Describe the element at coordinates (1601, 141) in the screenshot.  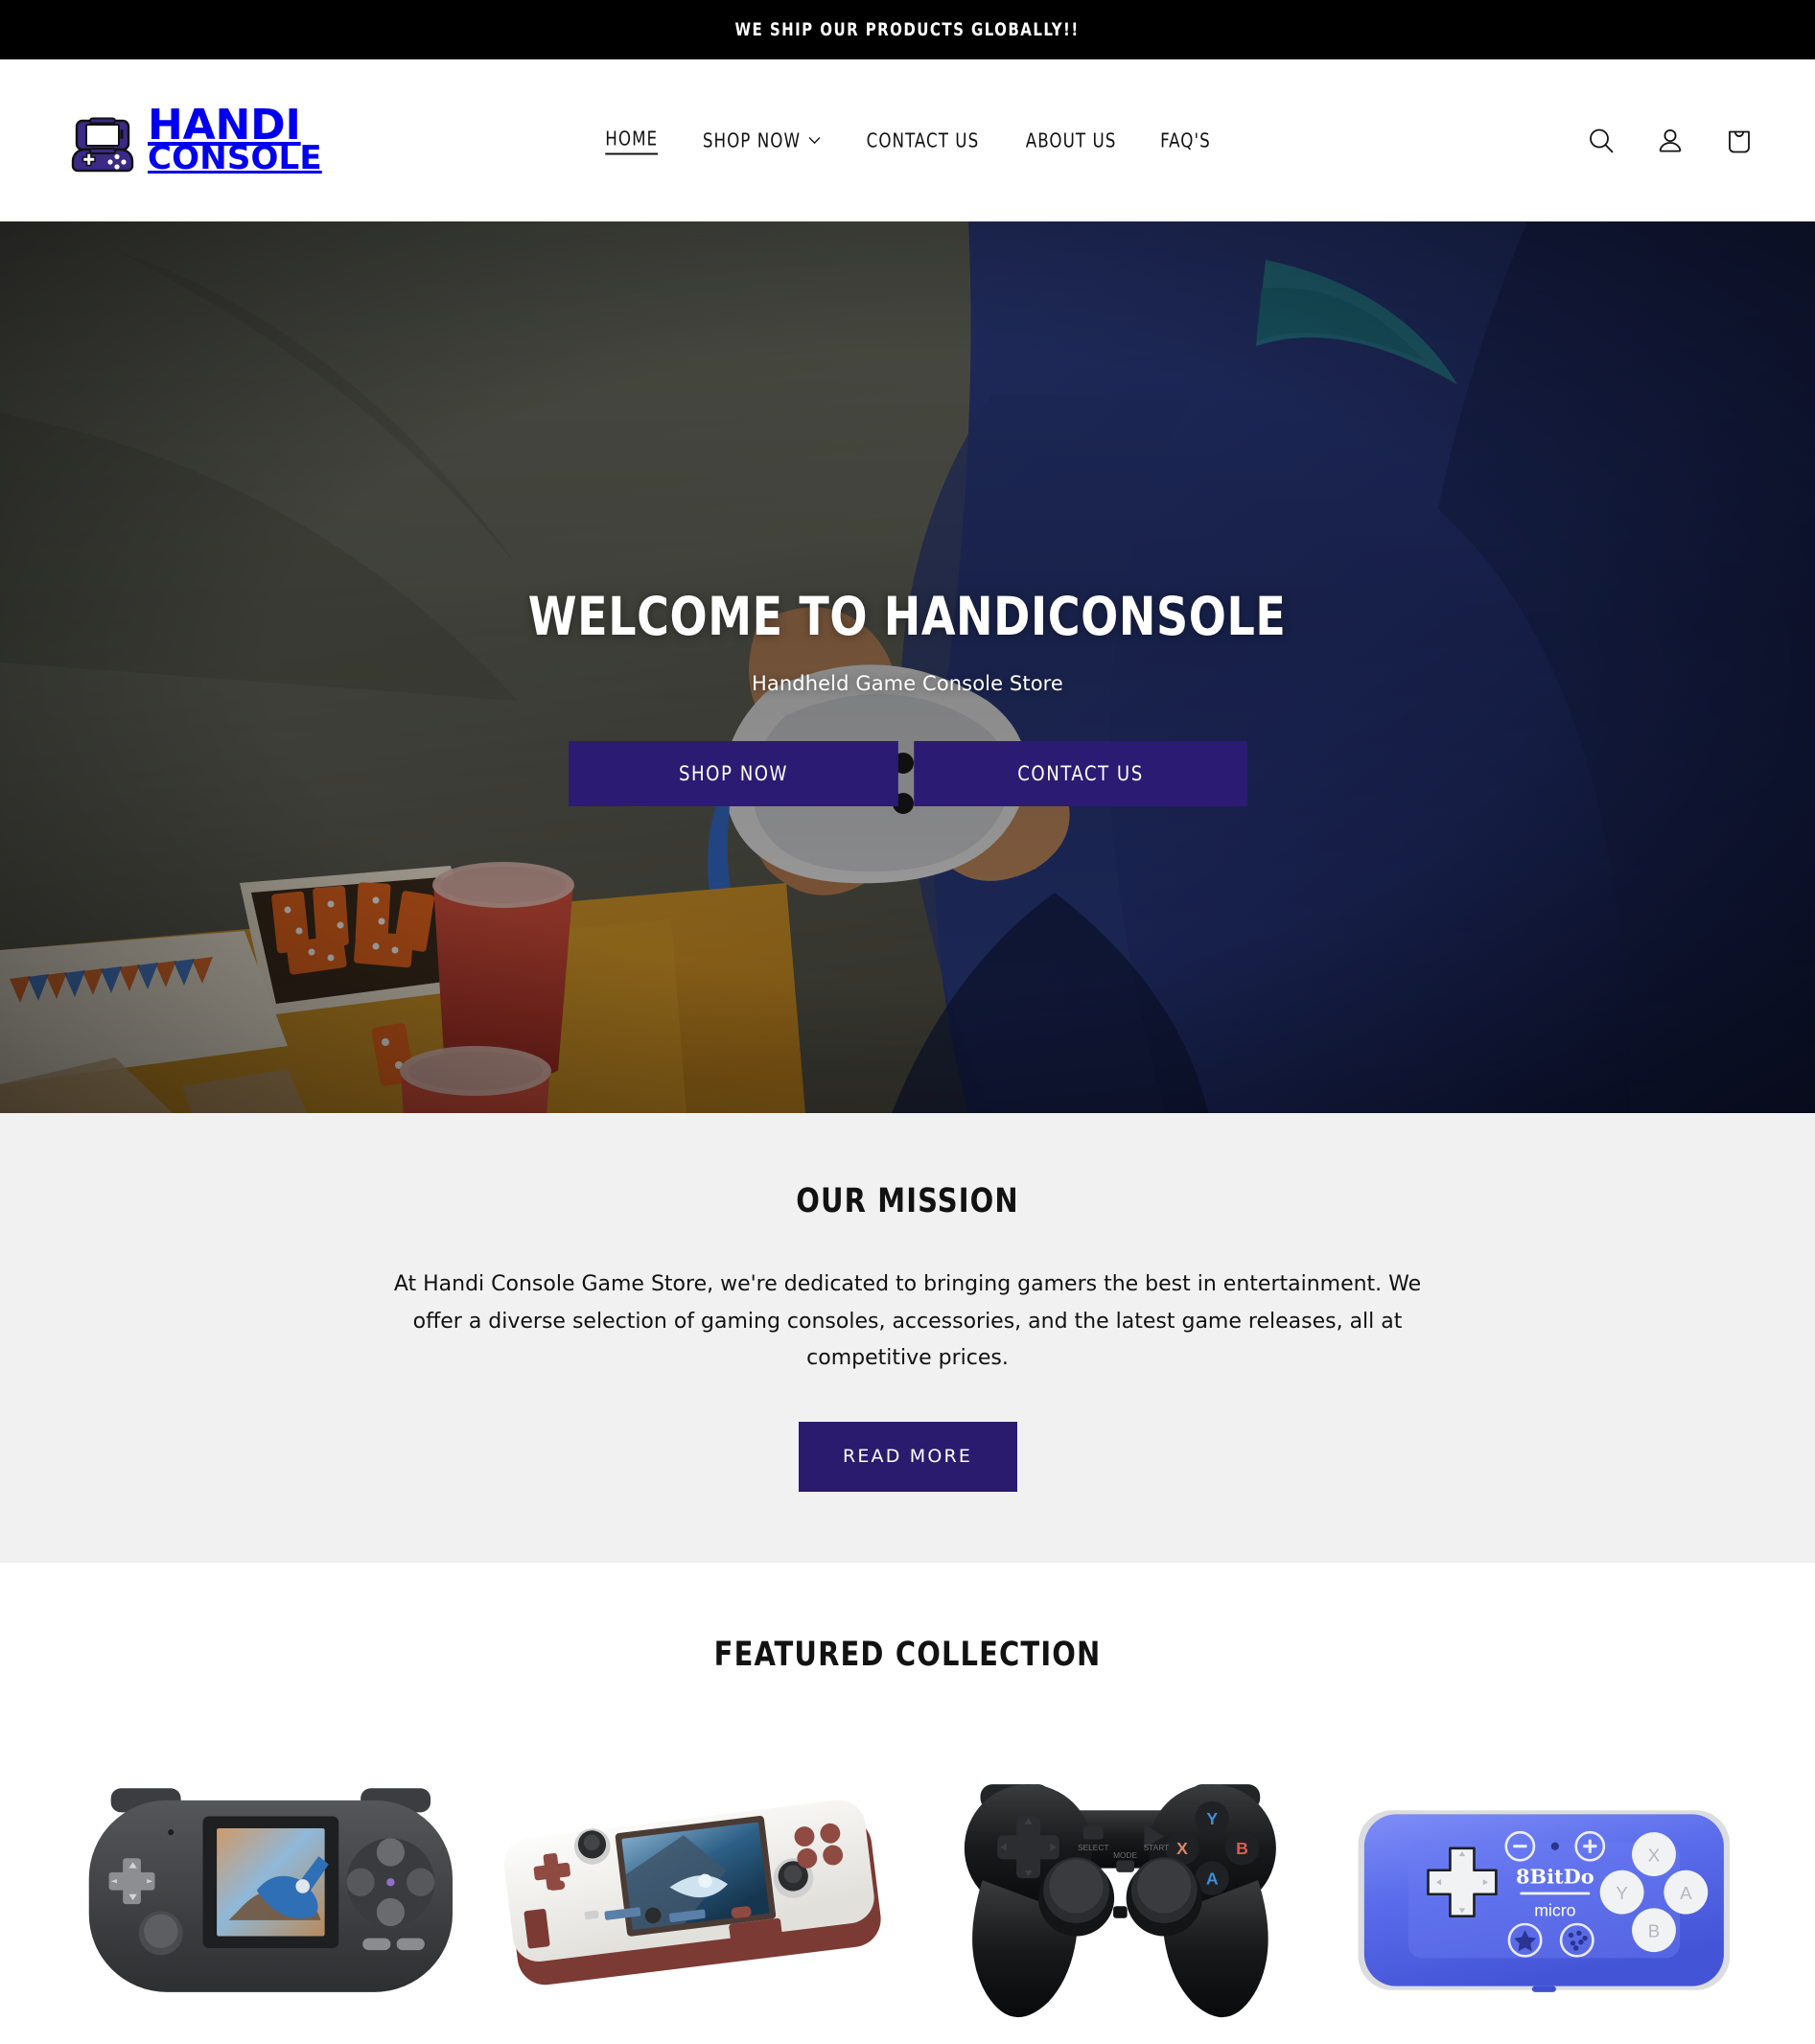
I see `search-icon` at that location.